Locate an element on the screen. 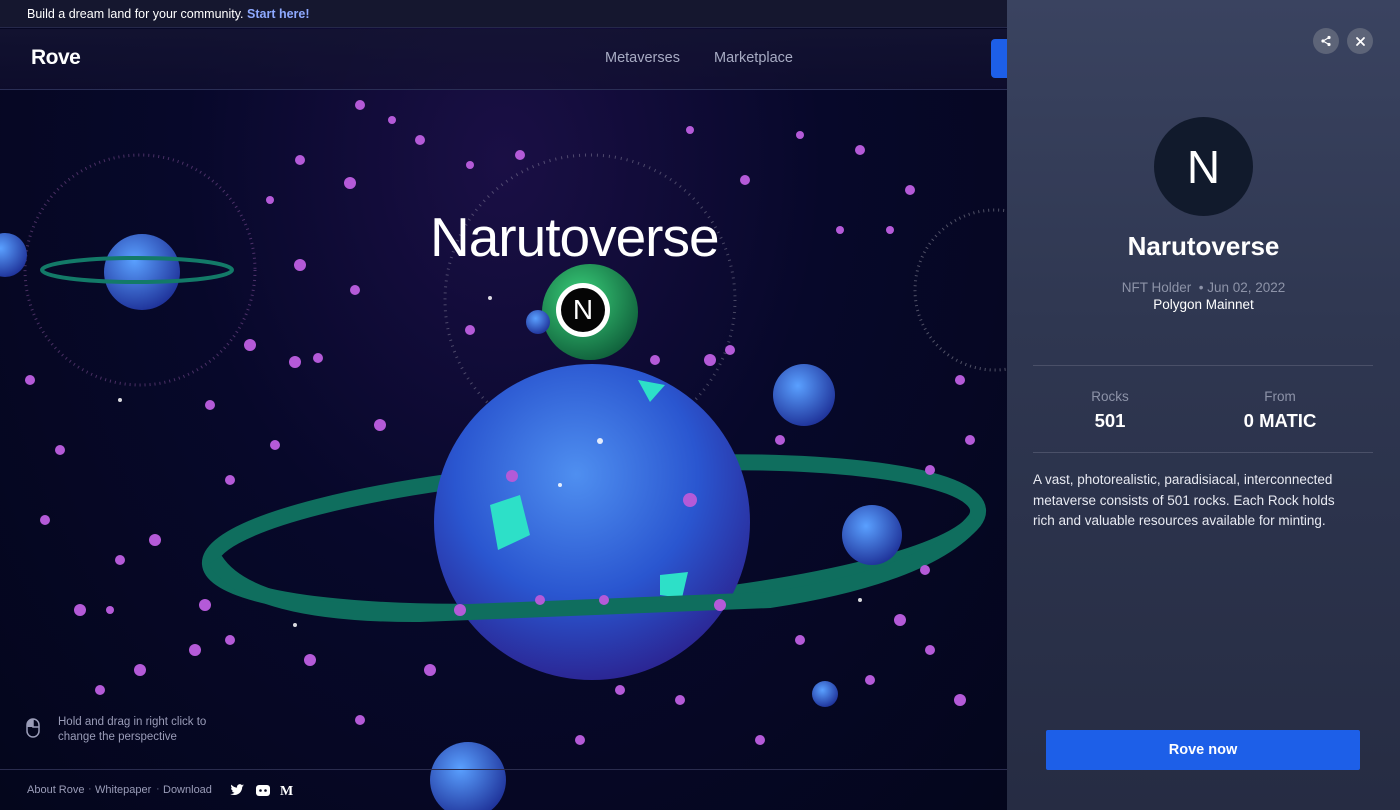 The height and width of the screenshot is (810, 1400). close-button is located at coordinates (1360, 41).